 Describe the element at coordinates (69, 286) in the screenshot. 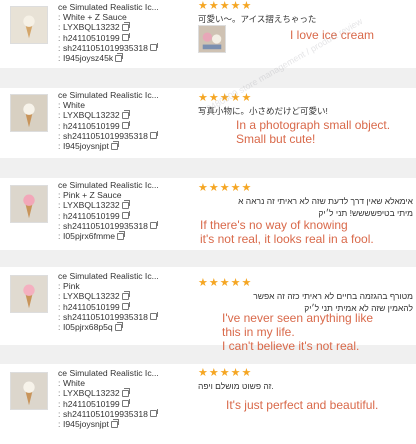

I see `product-variant: : Pink` at that location.